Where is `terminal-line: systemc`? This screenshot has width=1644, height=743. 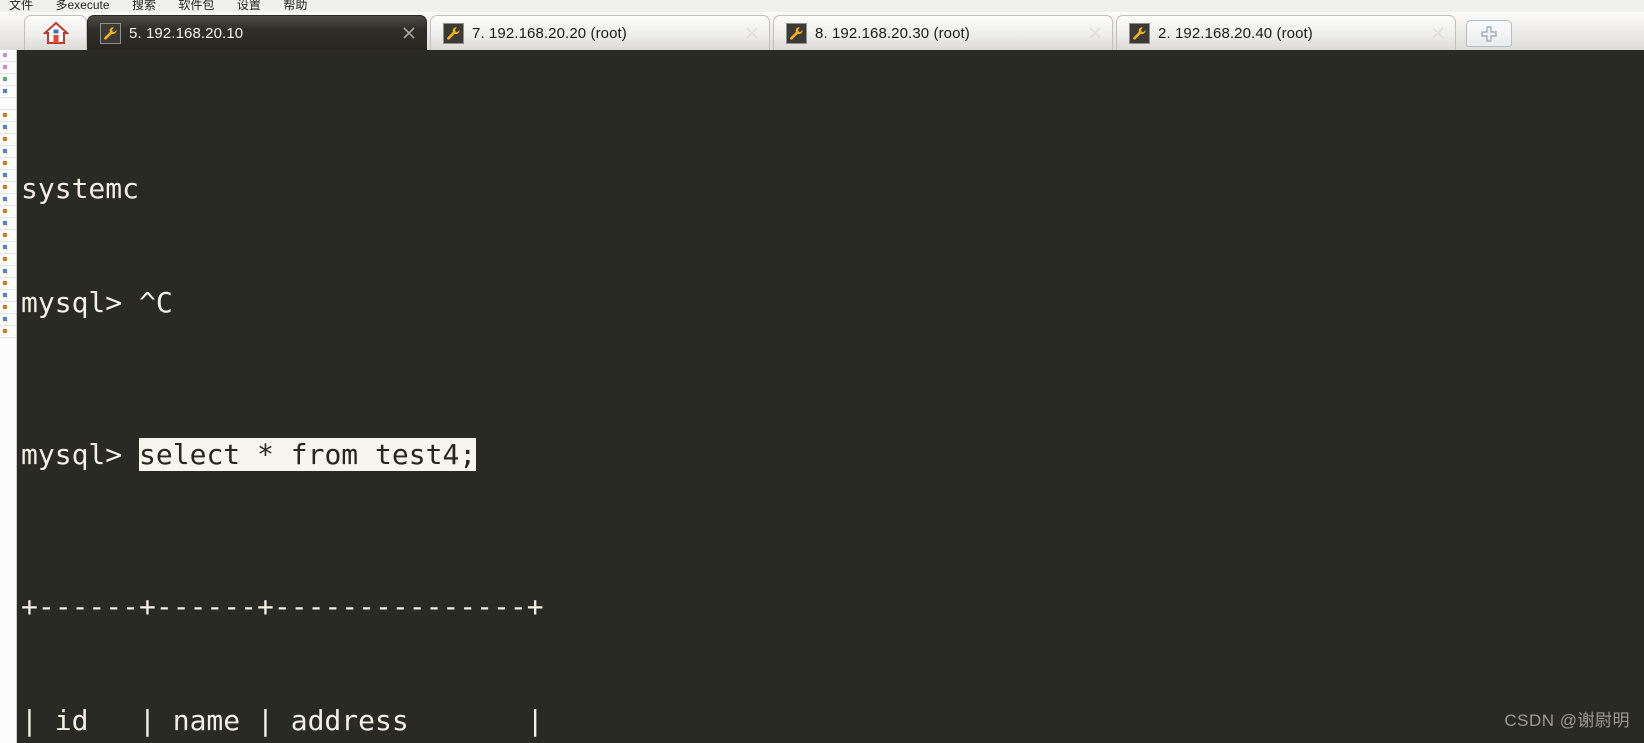
terminal-line: systemc is located at coordinates (80, 188).